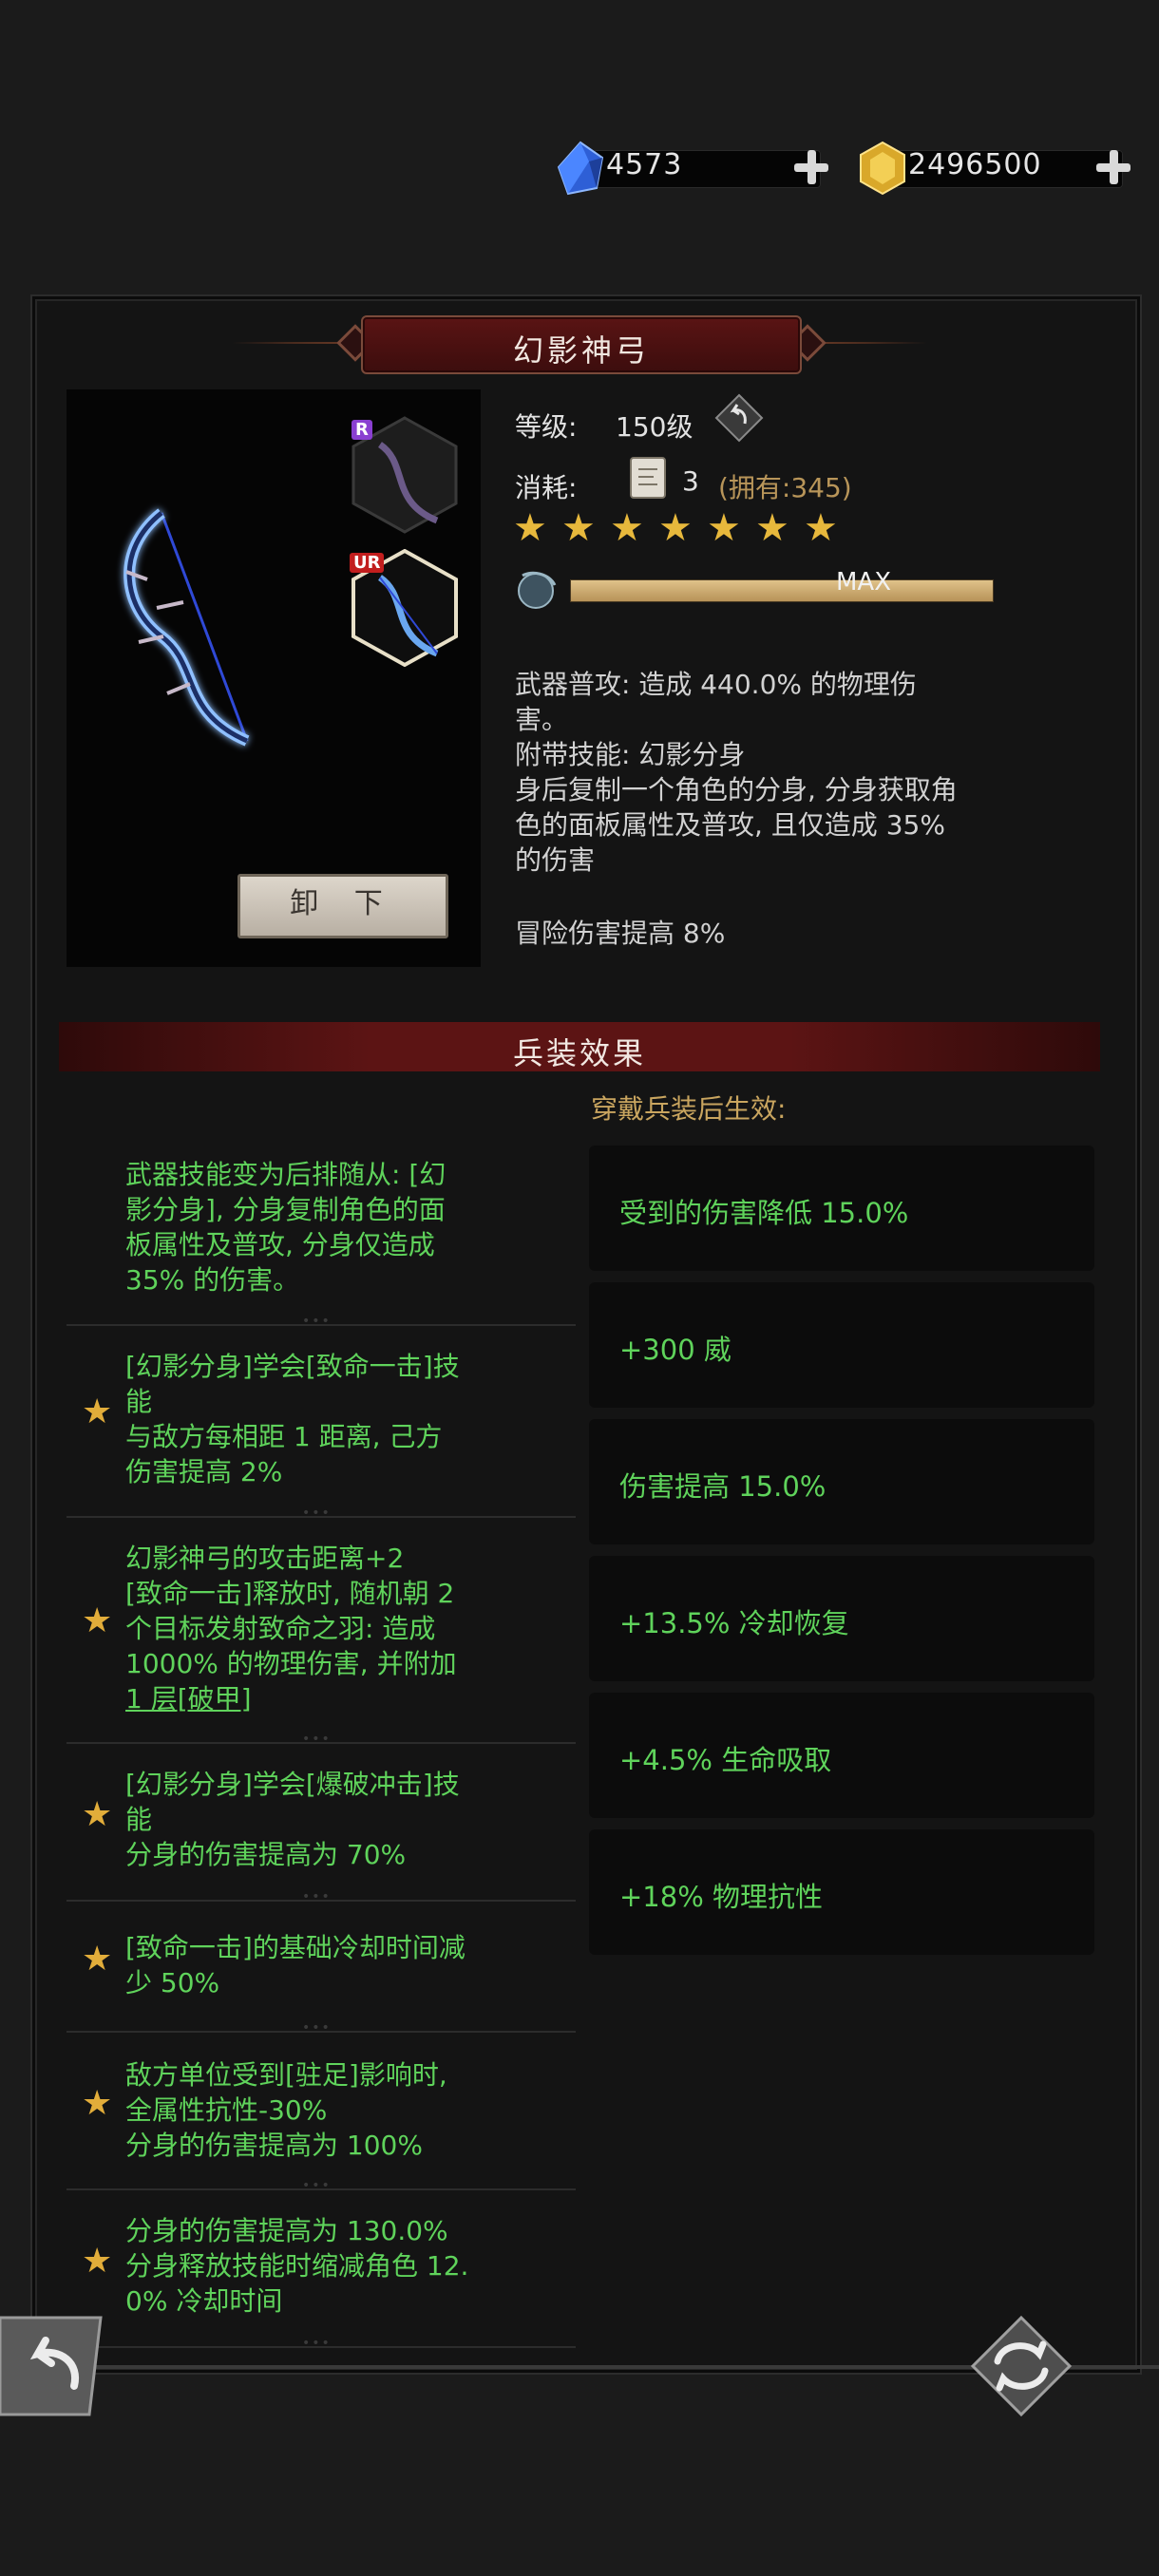 The image size is (1159, 2576). I want to click on bonus-text: 受到的伤害降低 15.0%, so click(764, 1213).